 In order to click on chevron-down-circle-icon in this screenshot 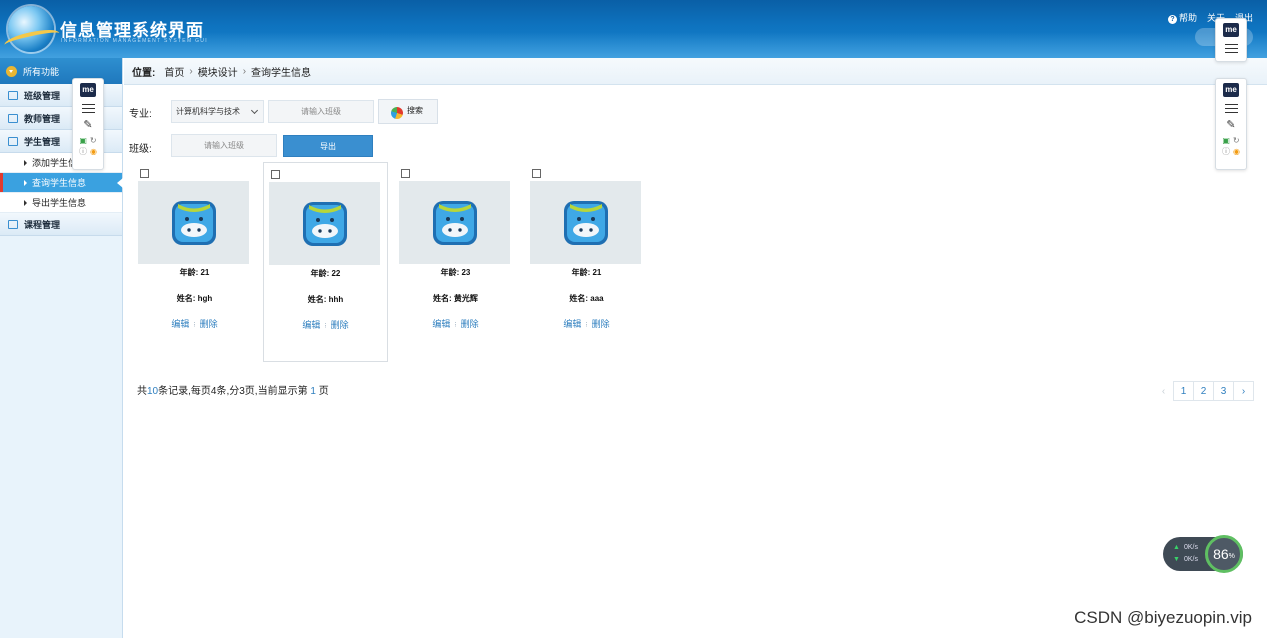, I will do `click(11, 71)`.